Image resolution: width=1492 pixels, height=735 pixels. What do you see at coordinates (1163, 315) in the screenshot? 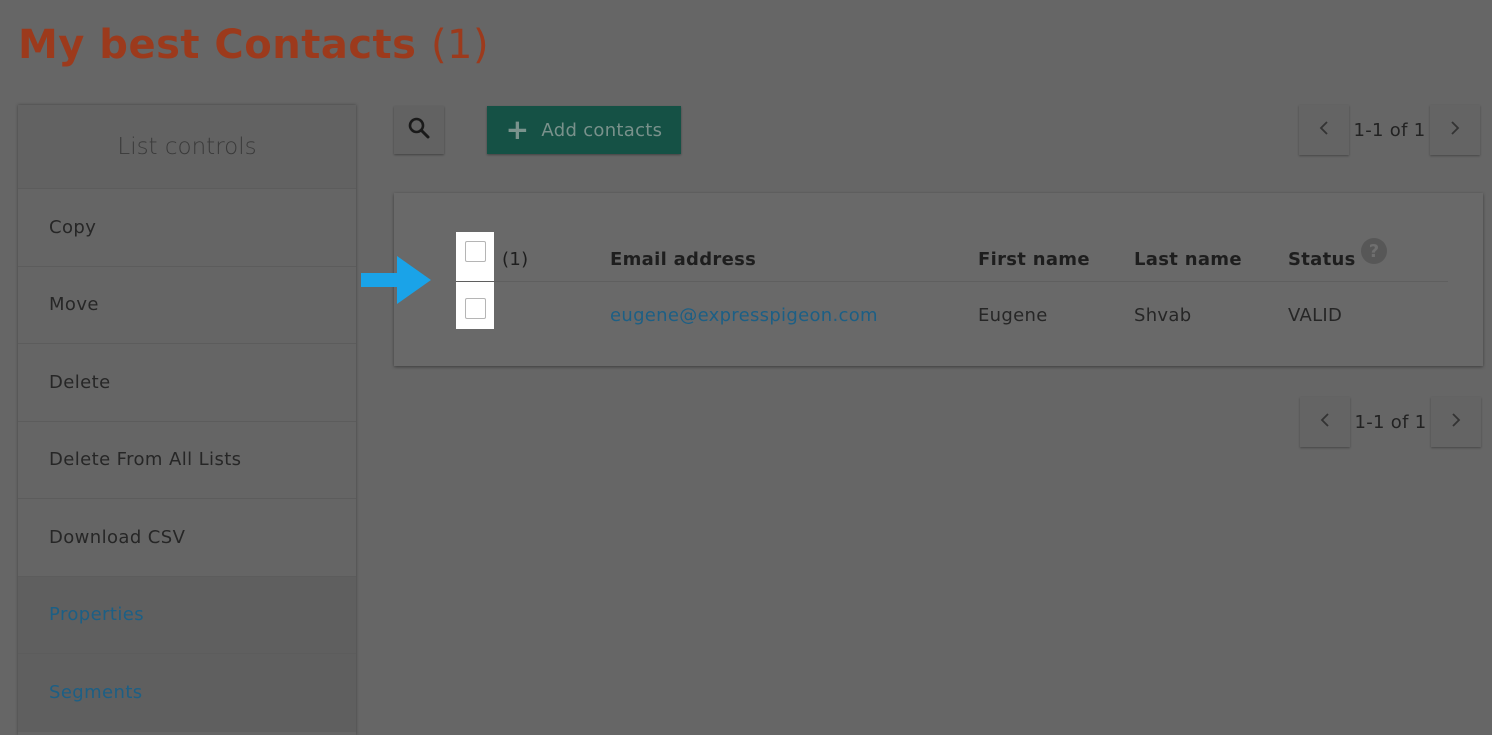
I see `contact-last-name: Shvab` at bounding box center [1163, 315].